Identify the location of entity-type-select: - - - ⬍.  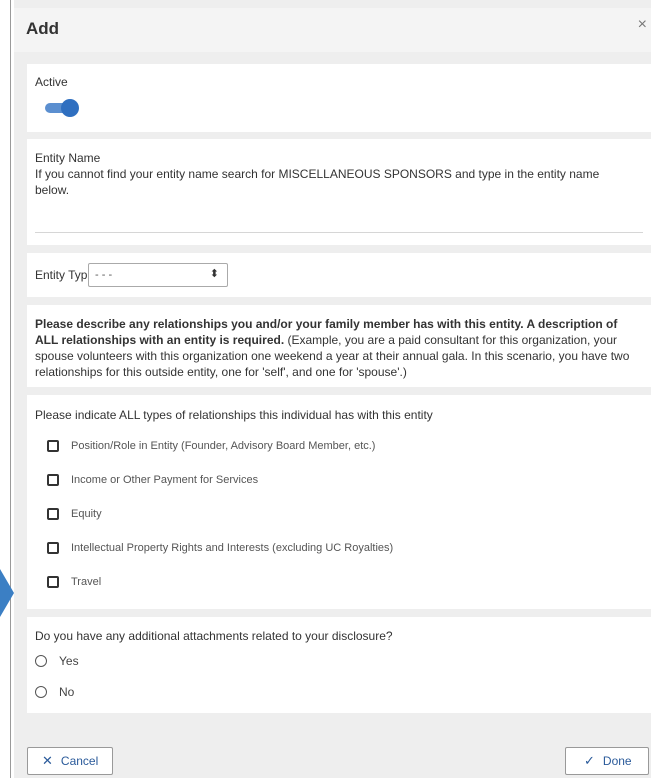
(158, 275).